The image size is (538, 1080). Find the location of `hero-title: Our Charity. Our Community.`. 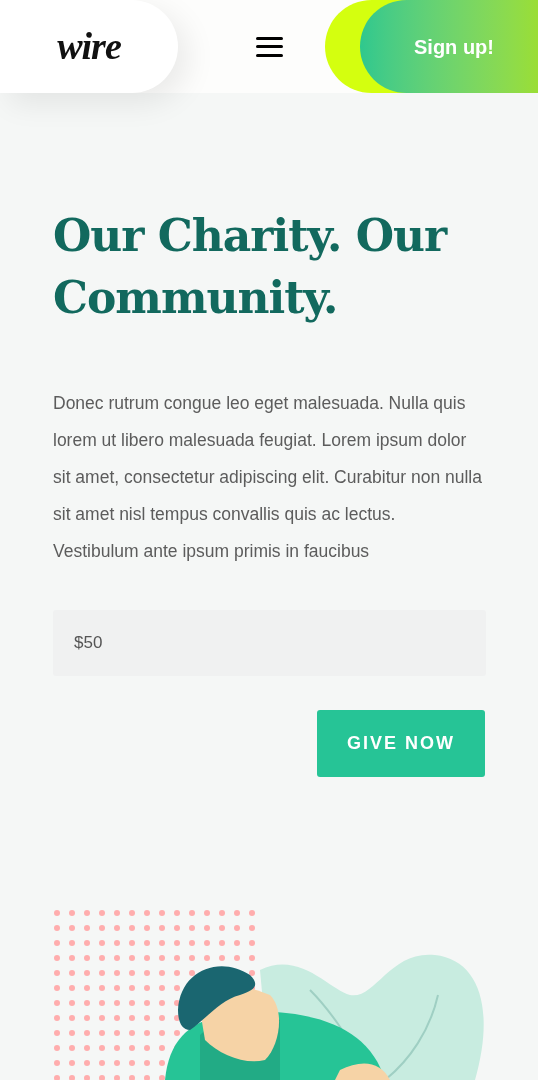

hero-title: Our Charity. Our Community. is located at coordinates (251, 267).